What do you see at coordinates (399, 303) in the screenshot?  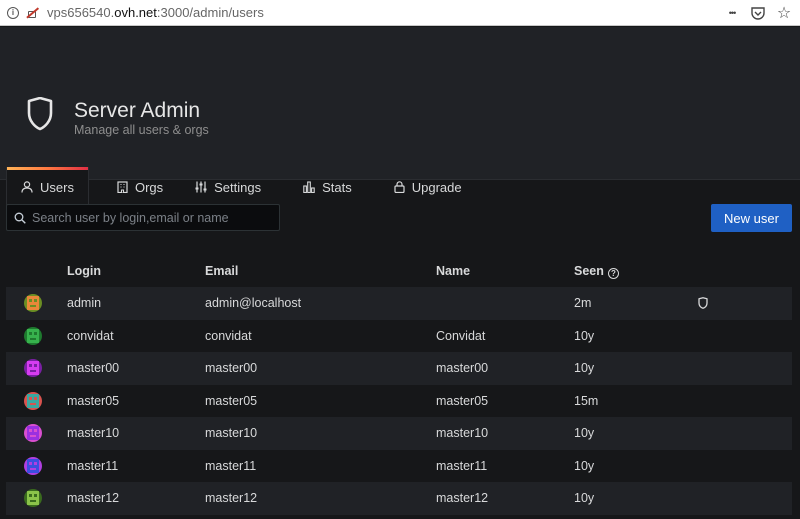 I see `table-row: admin admin@localhost 2m` at bounding box center [399, 303].